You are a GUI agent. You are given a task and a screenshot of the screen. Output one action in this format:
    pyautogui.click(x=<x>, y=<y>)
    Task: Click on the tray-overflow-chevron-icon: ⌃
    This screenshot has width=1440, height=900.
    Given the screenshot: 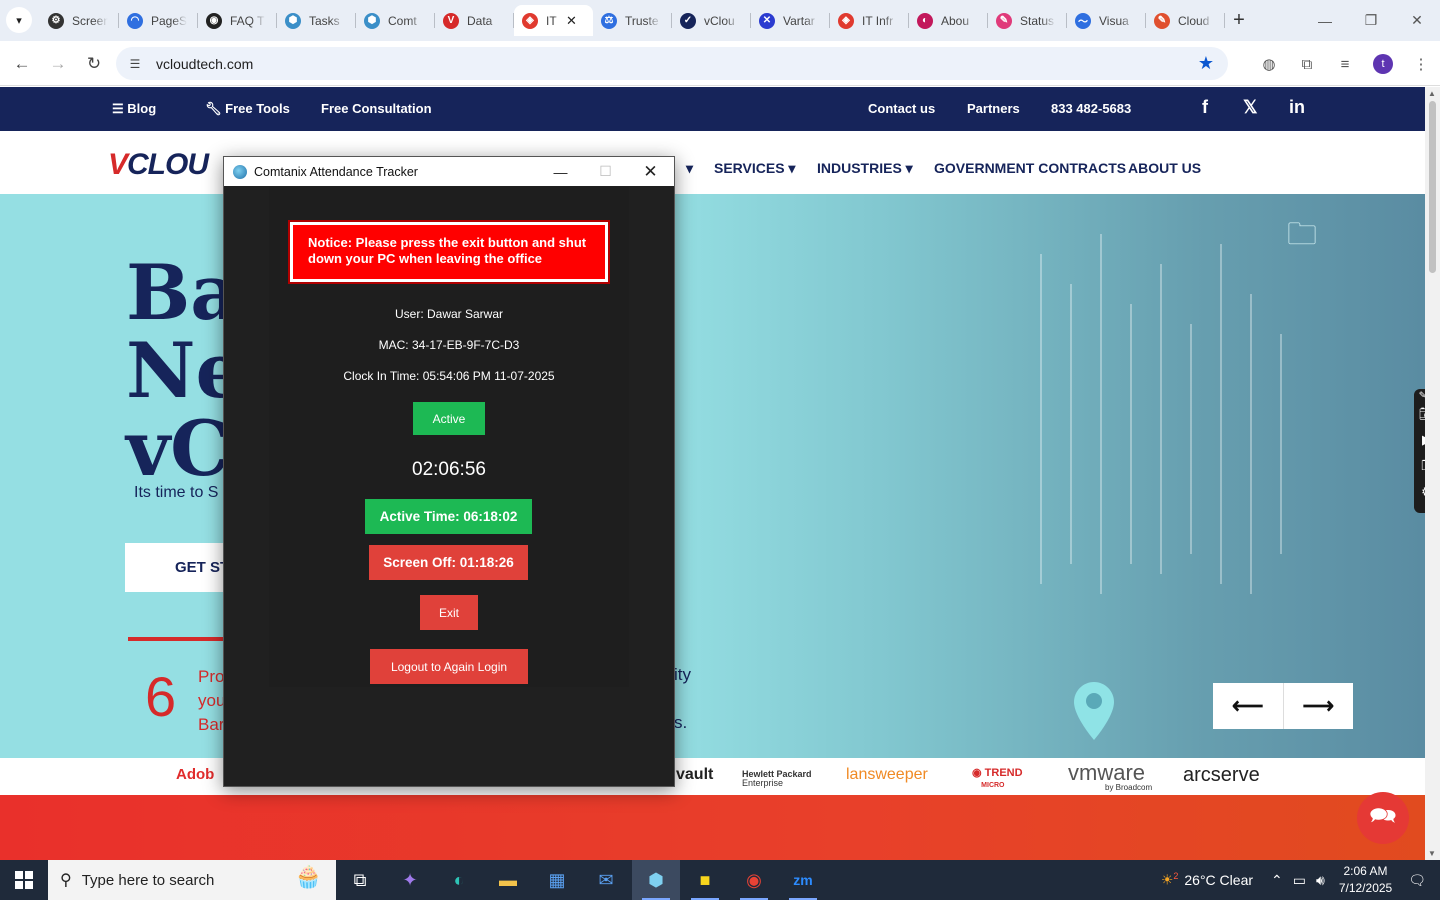 What is the action you would take?
    pyautogui.click(x=1277, y=880)
    